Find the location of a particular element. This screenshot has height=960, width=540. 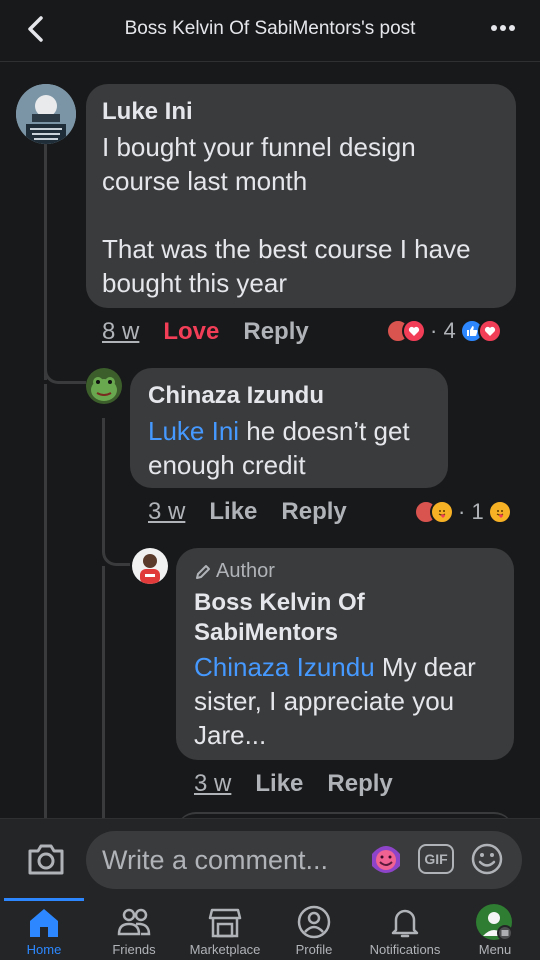

comment-composer: Write a comment... GIF is located at coordinates (270, 858).